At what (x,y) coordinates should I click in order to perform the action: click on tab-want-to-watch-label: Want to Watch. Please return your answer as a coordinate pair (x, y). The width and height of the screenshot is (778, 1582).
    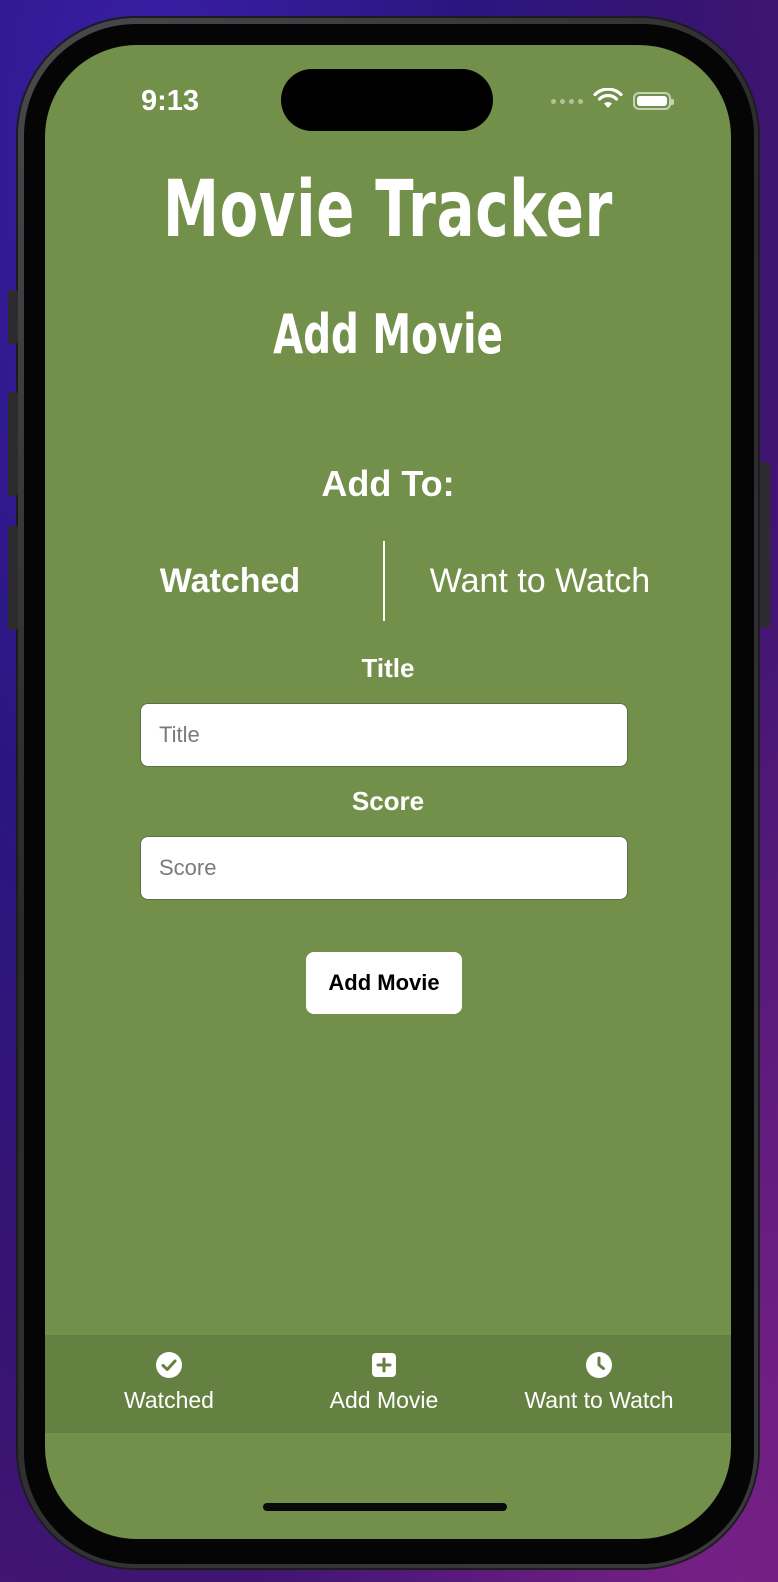
    Looking at the image, I should click on (599, 1400).